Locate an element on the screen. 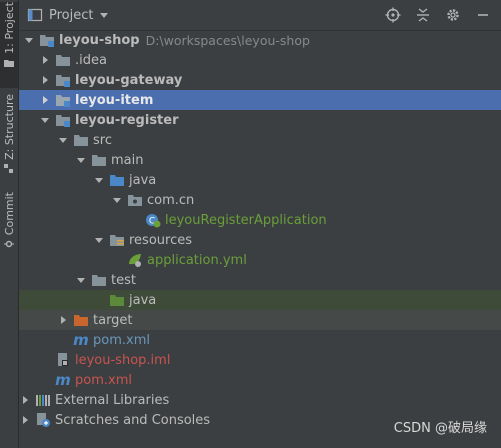 Image resolution: width=501 pixels, height=448 pixels. tool-window-stripe: 1: Project Z: Structure Commit is located at coordinates (9, 224).